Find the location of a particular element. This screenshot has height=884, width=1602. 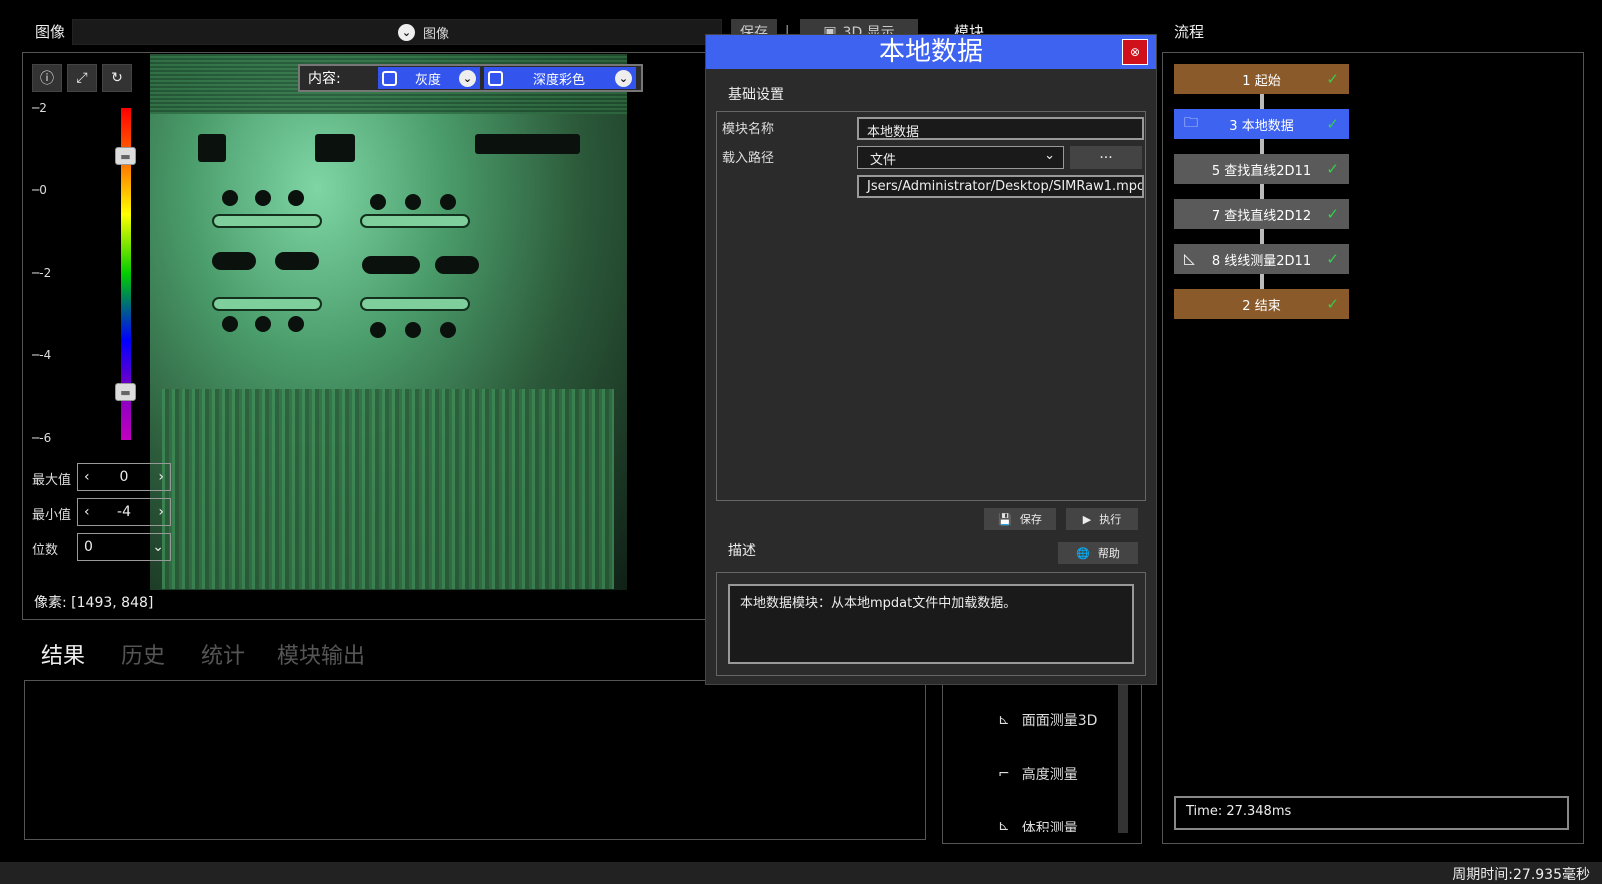

tab-module-output: 模块输出 is located at coordinates (321, 654).